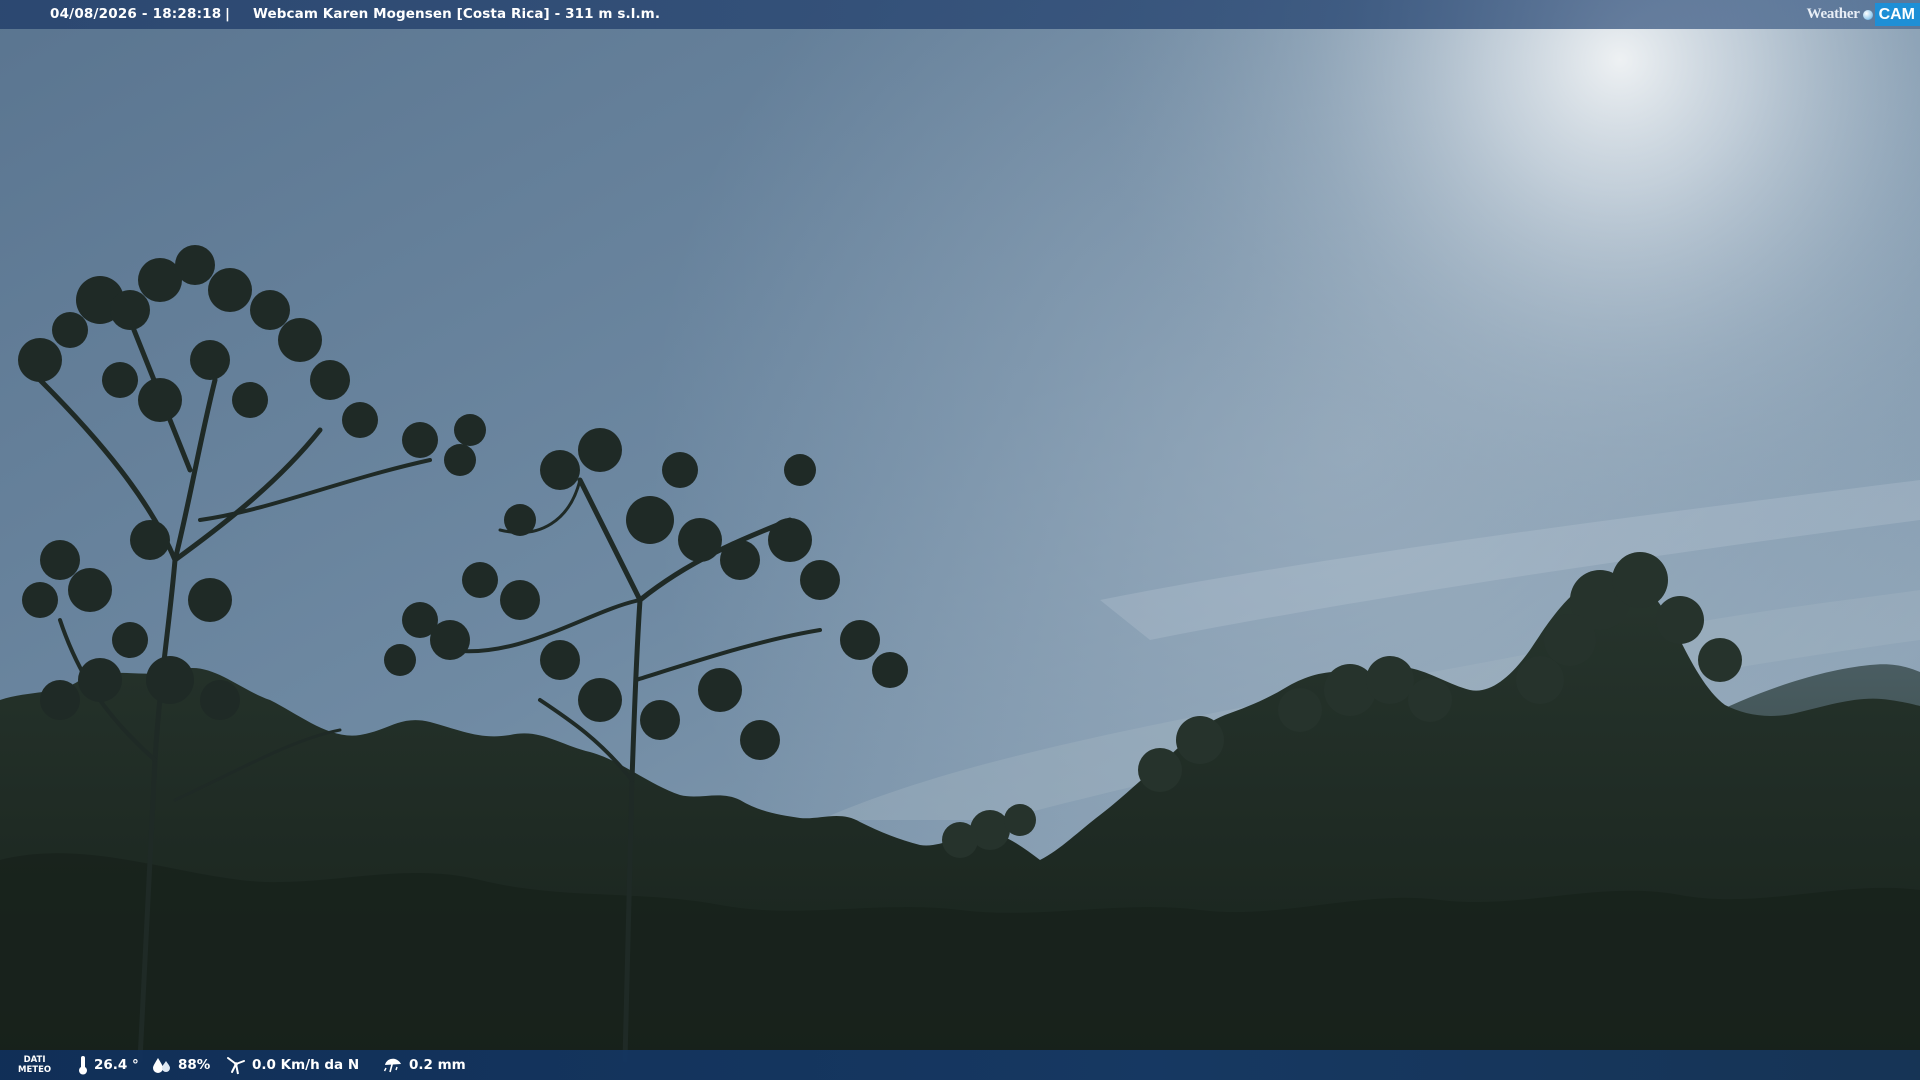  What do you see at coordinates (136, 14) in the screenshot?
I see `timestamp: 04/08/2026 - 18:28:18` at bounding box center [136, 14].